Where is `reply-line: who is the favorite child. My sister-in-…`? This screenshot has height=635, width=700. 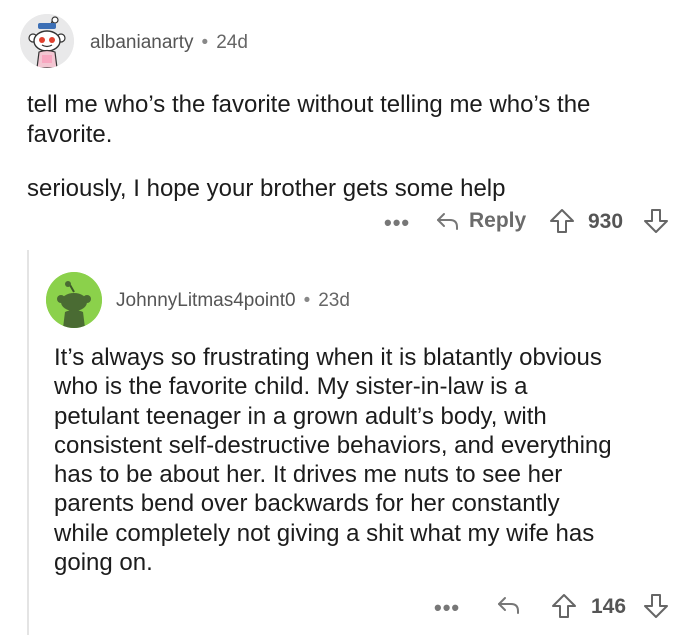
reply-line: who is the favorite child. My sister-in-… is located at coordinates (291, 387).